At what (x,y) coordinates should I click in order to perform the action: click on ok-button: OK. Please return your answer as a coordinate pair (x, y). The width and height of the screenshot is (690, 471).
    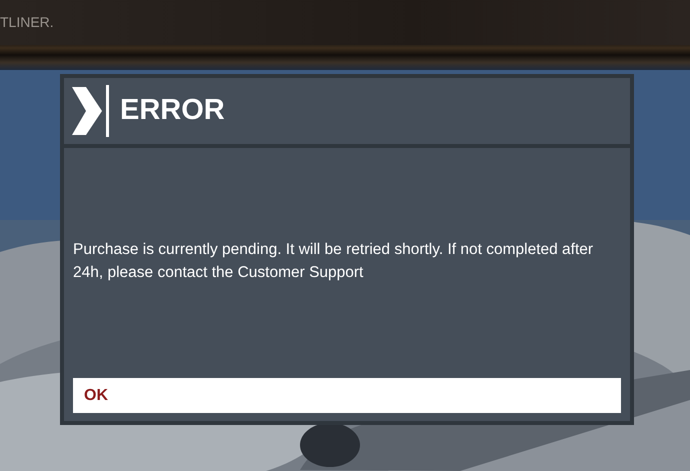
    Looking at the image, I should click on (347, 395).